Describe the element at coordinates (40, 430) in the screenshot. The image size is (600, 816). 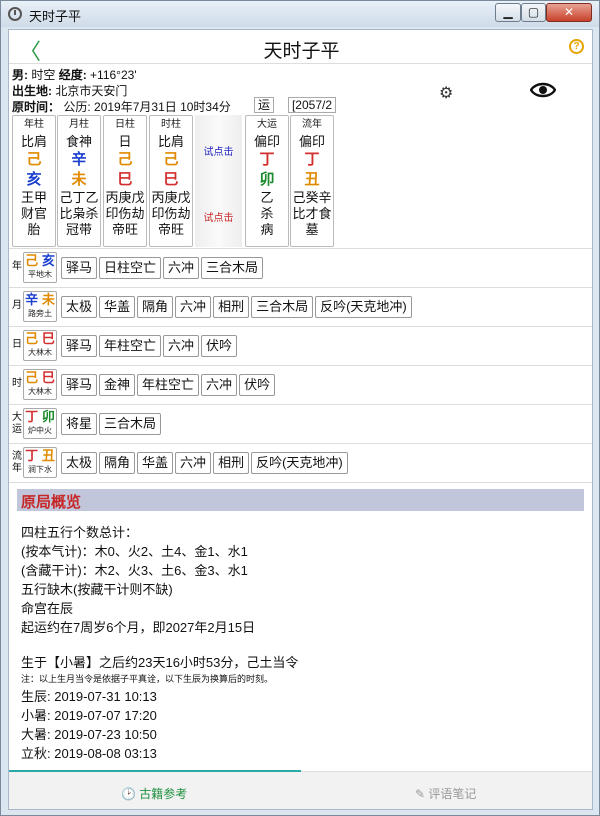
I see `nayin-label: 炉中火` at that location.